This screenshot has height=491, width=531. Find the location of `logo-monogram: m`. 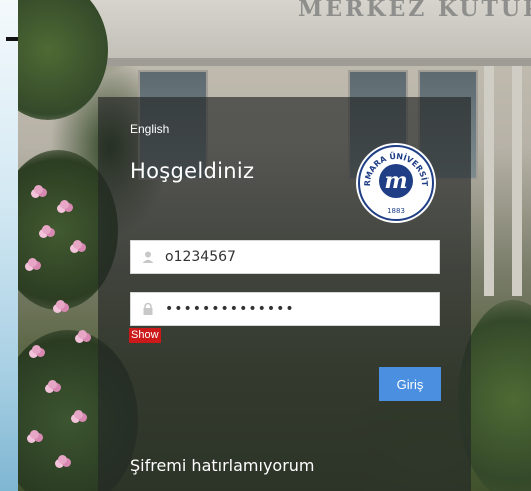

logo-monogram: m is located at coordinates (395, 181).